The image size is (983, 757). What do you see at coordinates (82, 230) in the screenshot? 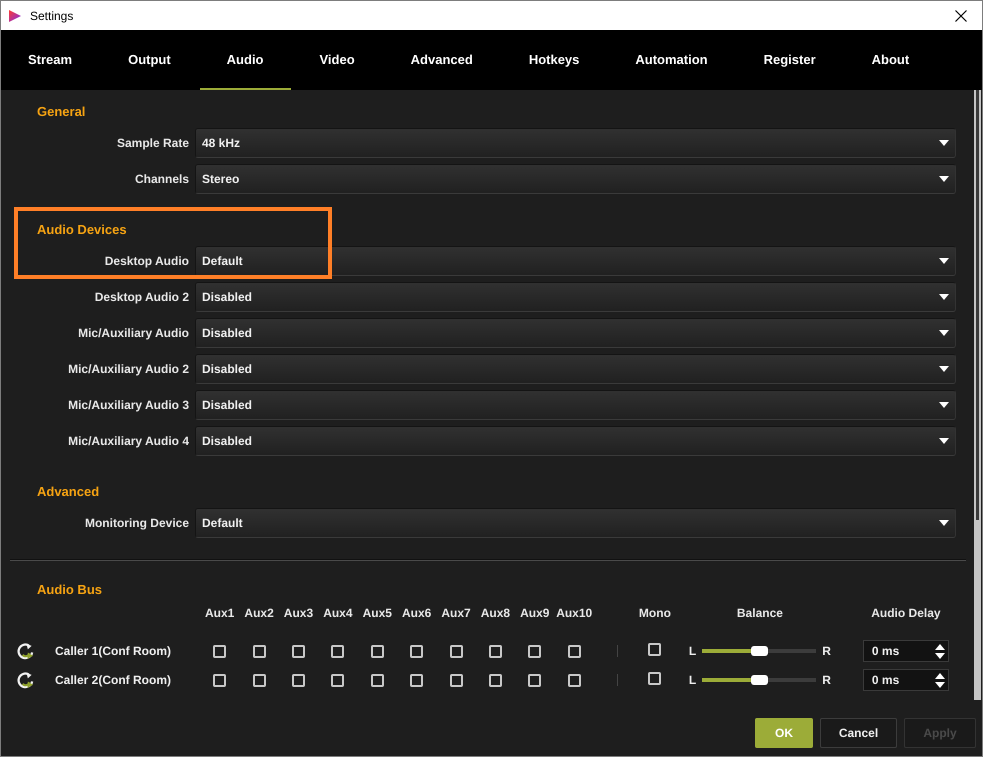
I see `section-heading: Audio Devices` at bounding box center [82, 230].